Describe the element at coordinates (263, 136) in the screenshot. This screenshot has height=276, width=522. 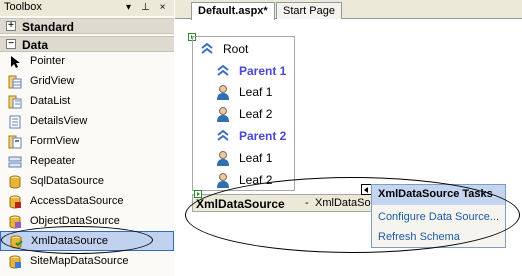
I see `tree-node-label: Parent 2` at that location.